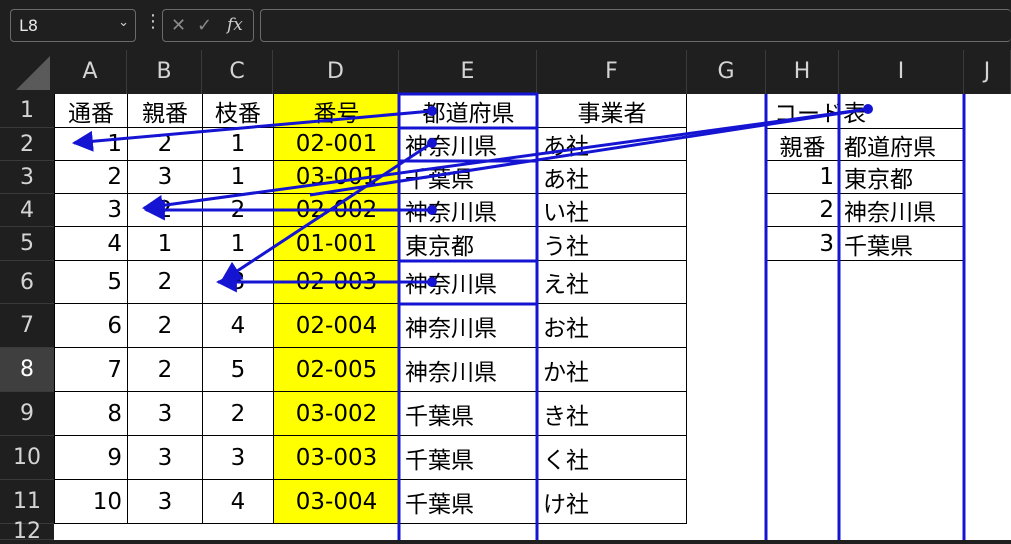 The width and height of the screenshot is (1011, 544). What do you see at coordinates (252, 130) in the screenshot?
I see `arrow-e1-to-a2` at bounding box center [252, 130].